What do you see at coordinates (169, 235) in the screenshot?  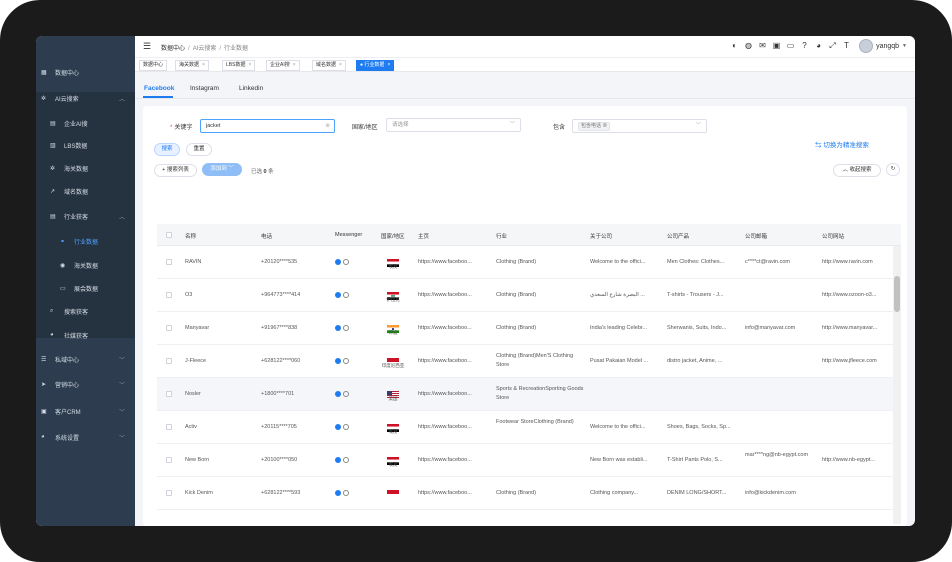 I see `select-all-checkbox` at bounding box center [169, 235].